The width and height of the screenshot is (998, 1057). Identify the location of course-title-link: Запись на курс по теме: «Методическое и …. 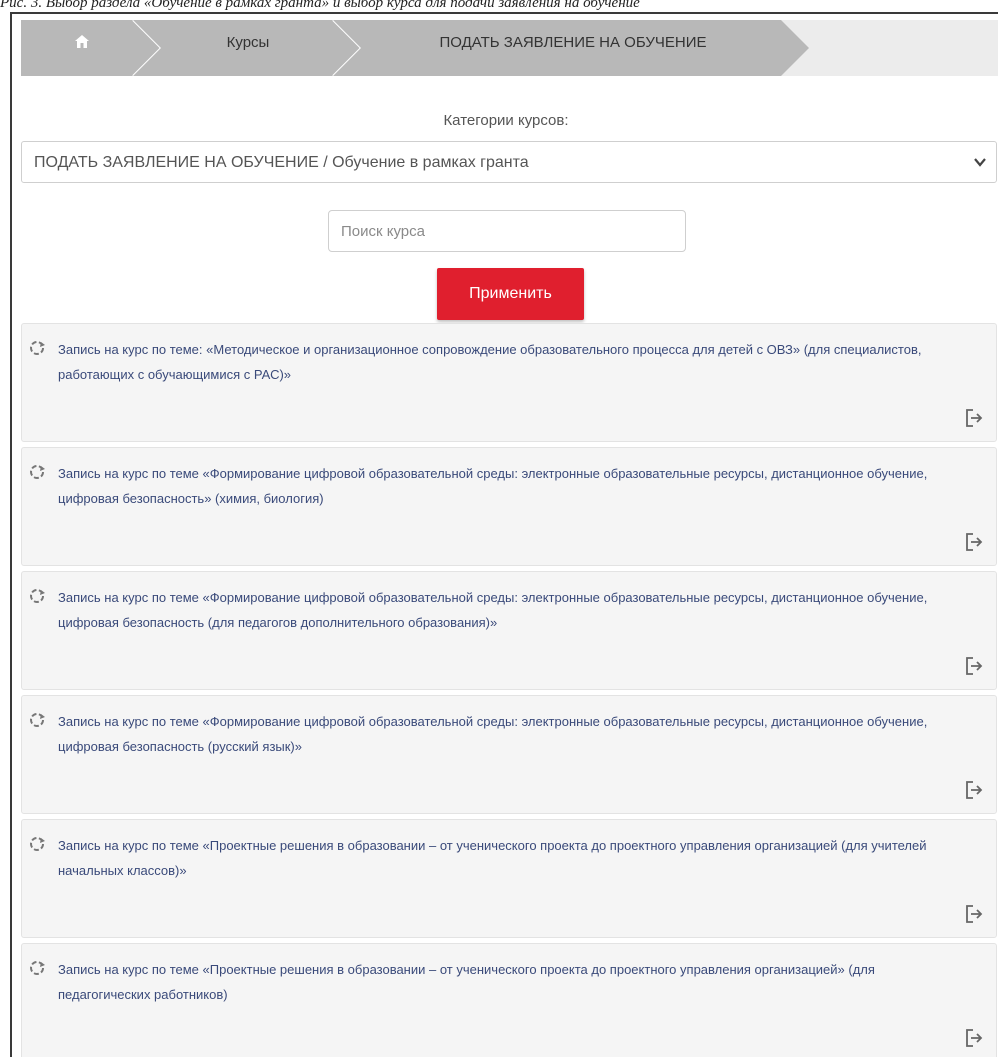
(510, 362).